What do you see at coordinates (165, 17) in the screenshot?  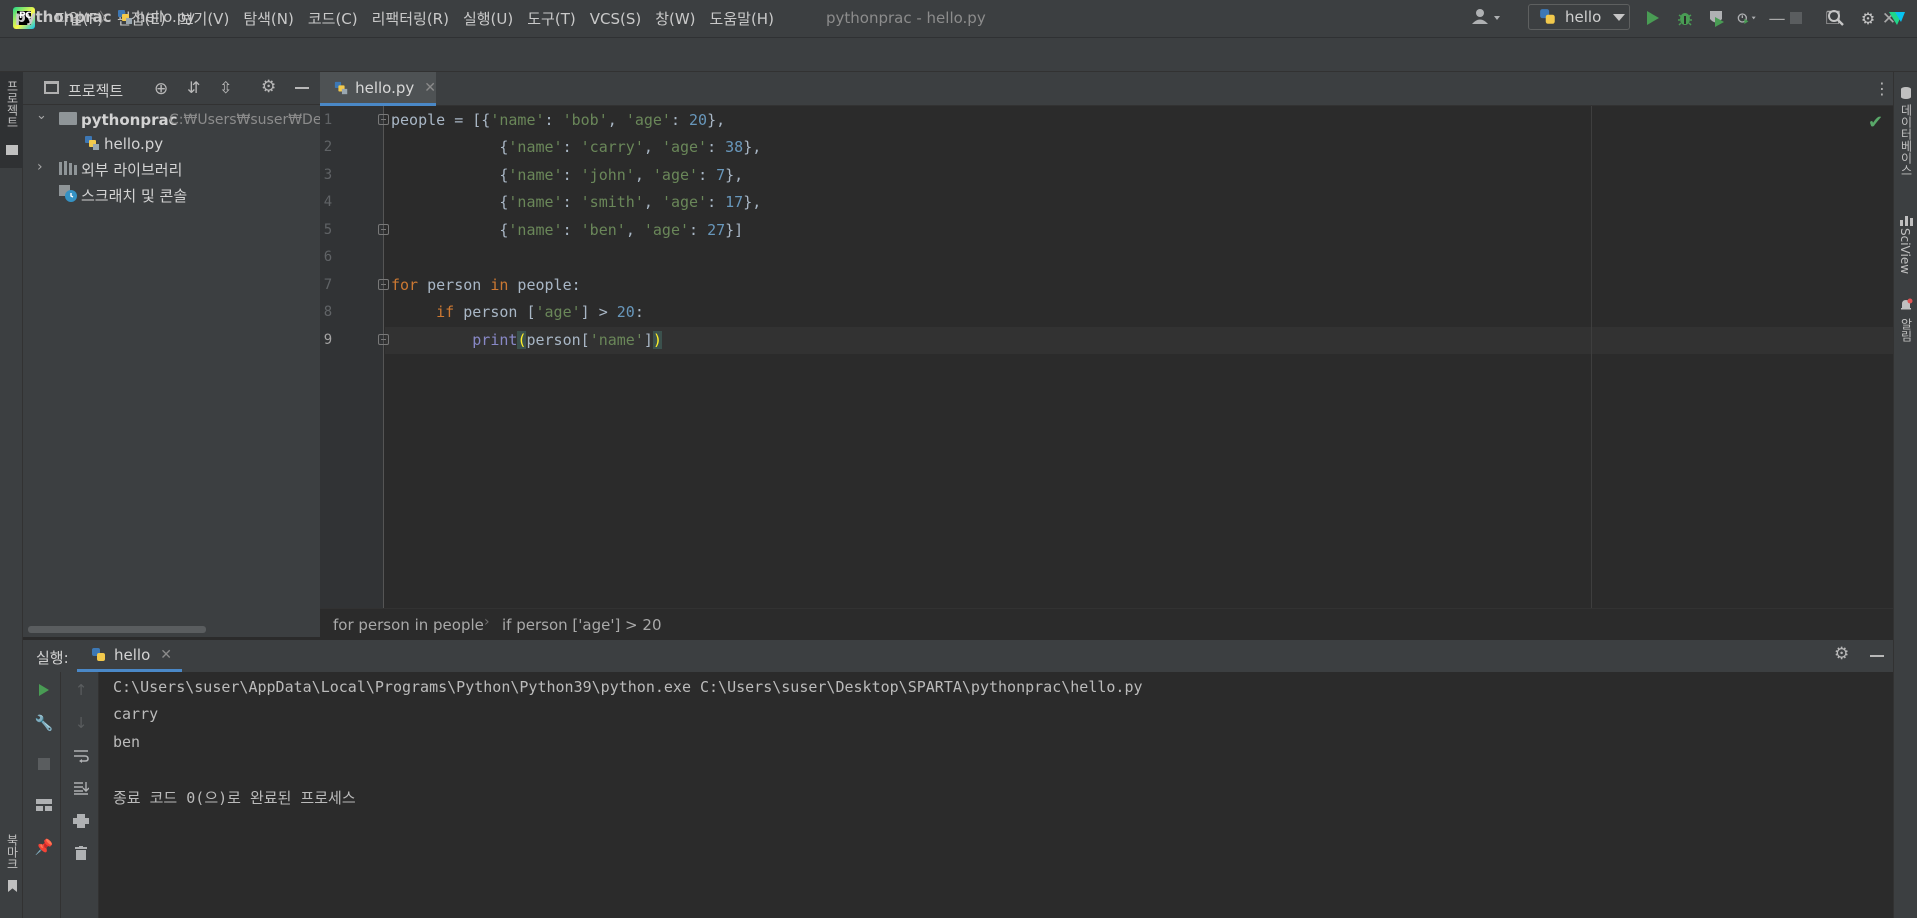 I see `breadcrumb-file: hello.py` at bounding box center [165, 17].